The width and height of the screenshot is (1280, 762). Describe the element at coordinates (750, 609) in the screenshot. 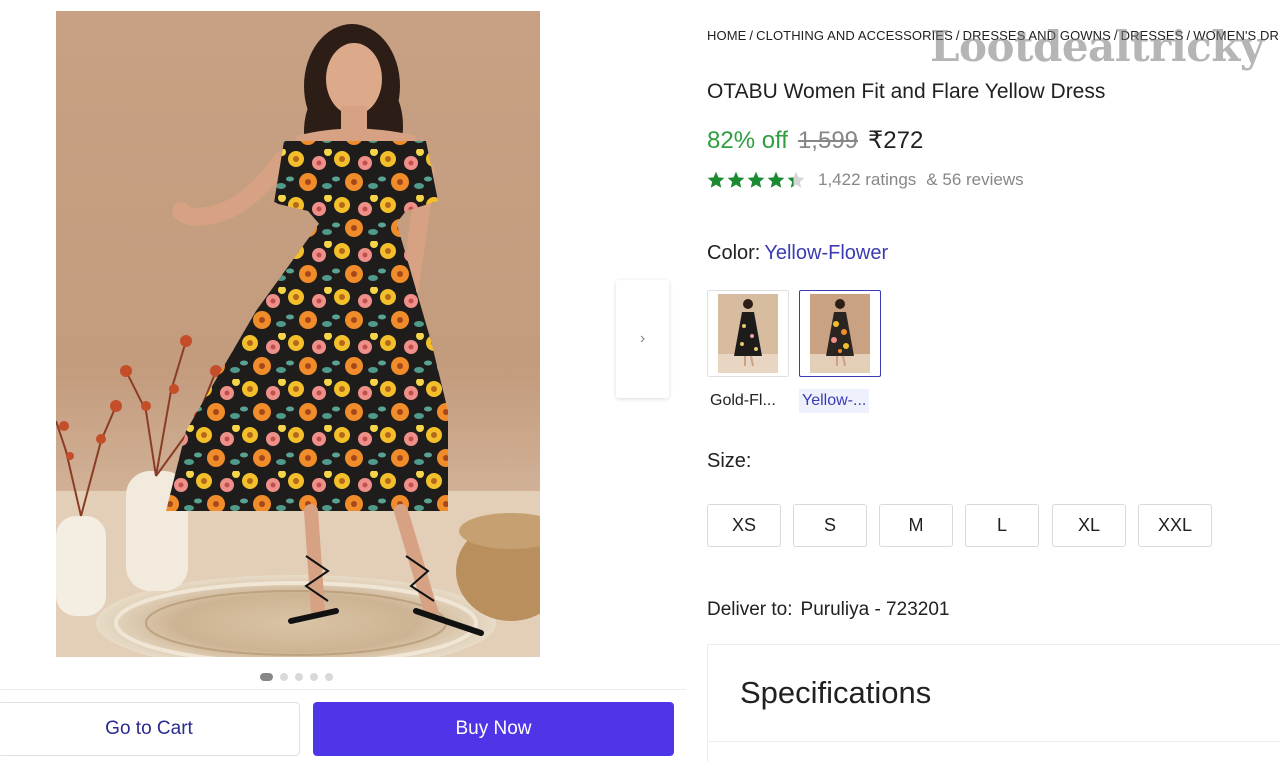

I see `deliver-label: Deliver to:` at that location.